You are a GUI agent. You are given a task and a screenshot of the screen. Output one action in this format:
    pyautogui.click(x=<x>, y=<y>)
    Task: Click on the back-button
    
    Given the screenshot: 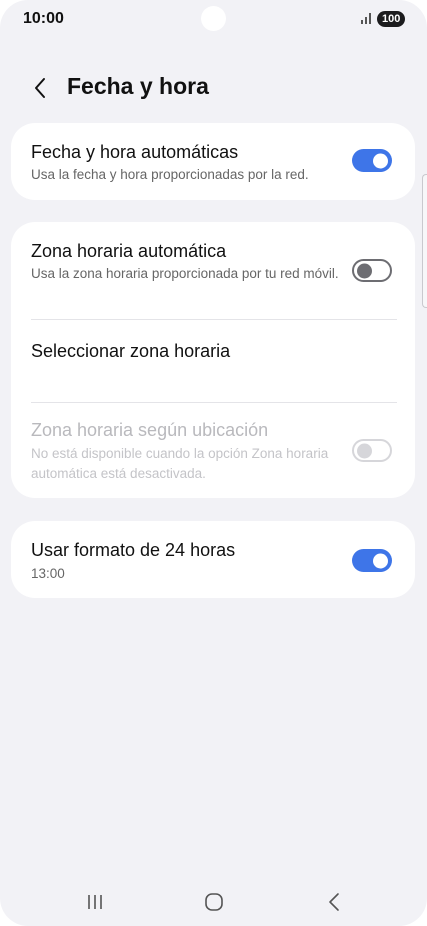 What is the action you would take?
    pyautogui.click(x=40, y=88)
    